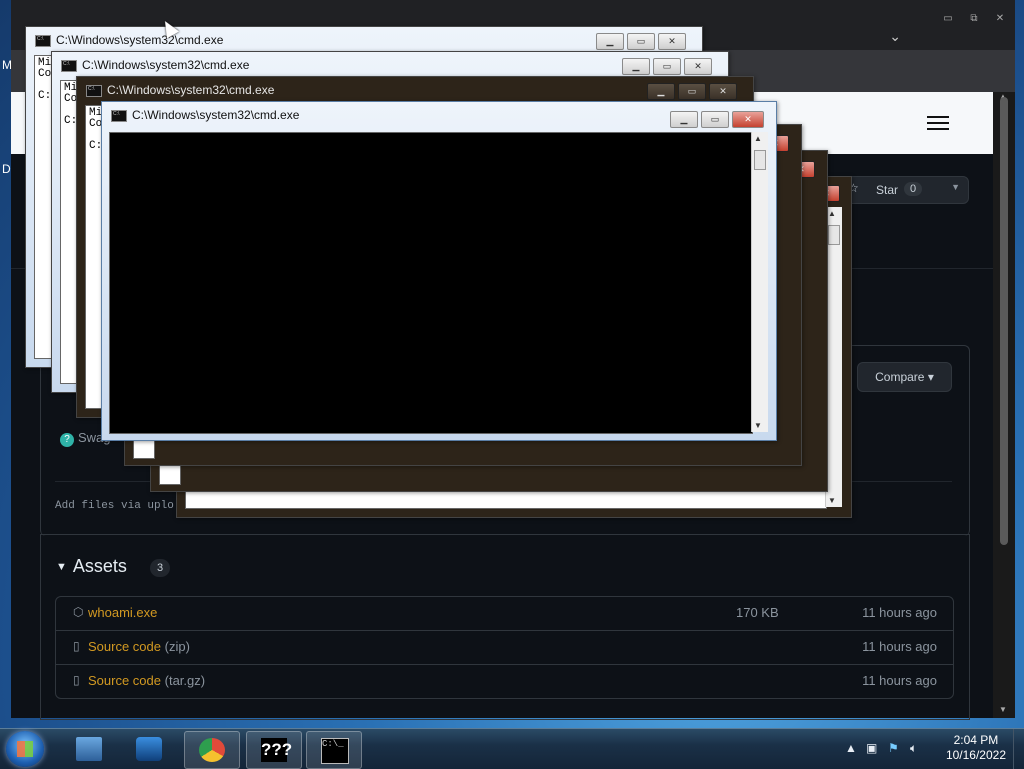 Image resolution: width=1024 pixels, height=769 pixels. I want to click on assets-count-badge: 3, so click(160, 568).